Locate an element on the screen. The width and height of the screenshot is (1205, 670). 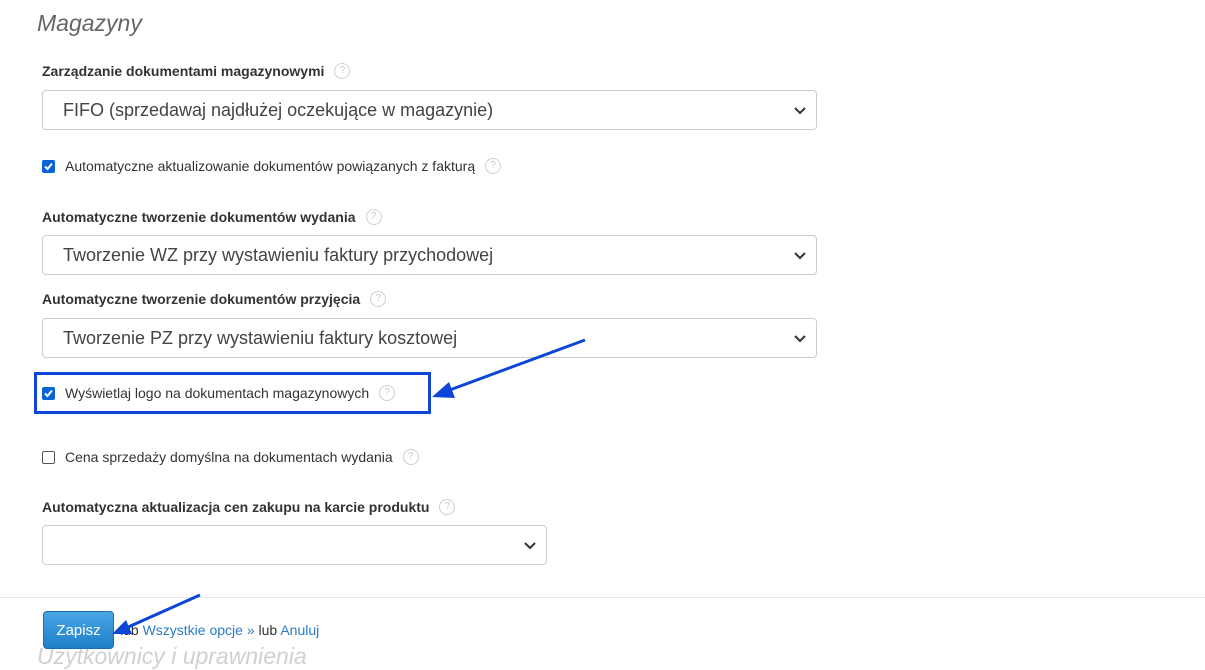
cancel-link: Anuluj is located at coordinates (299, 630).